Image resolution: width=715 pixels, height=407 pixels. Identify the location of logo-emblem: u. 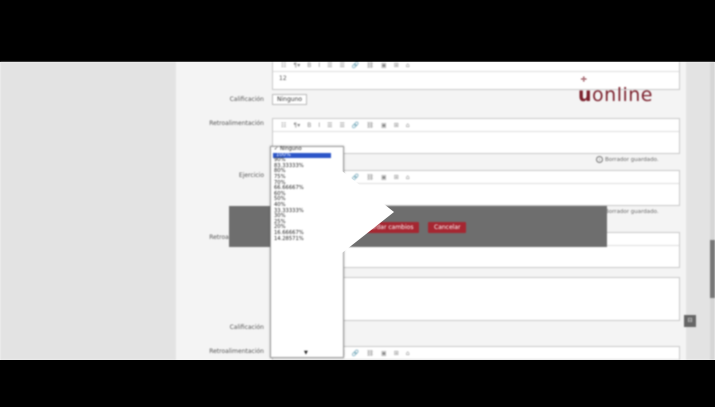
(585, 90).